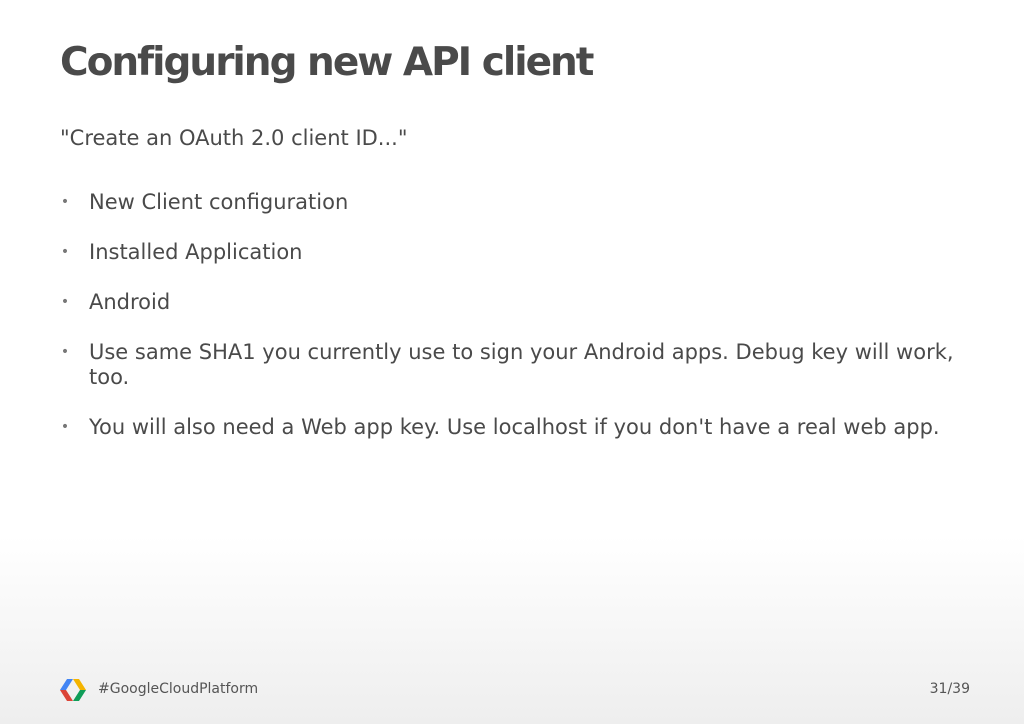 The width and height of the screenshot is (1024, 724). I want to click on bullet-text: Android, so click(130, 302).